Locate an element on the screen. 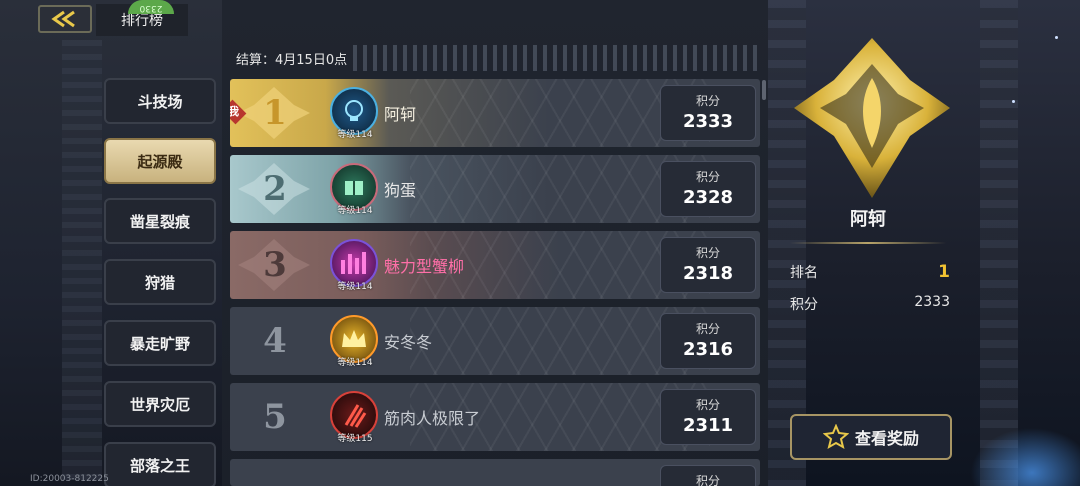 This screenshot has height=486, width=1080. player-level: 等级115 is located at coordinates (355, 439).